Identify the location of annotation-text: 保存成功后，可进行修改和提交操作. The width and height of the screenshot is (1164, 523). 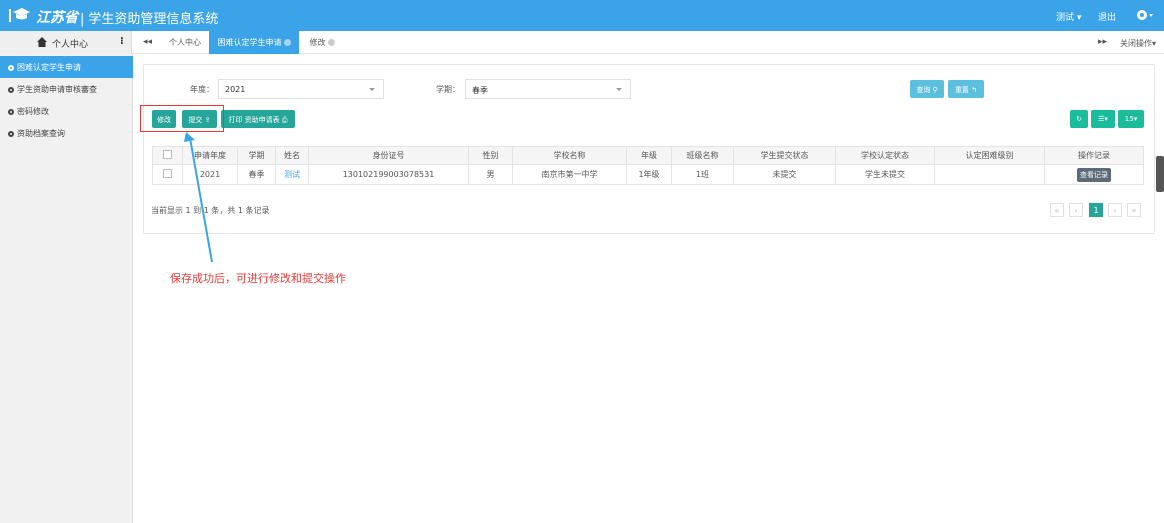
(258, 278).